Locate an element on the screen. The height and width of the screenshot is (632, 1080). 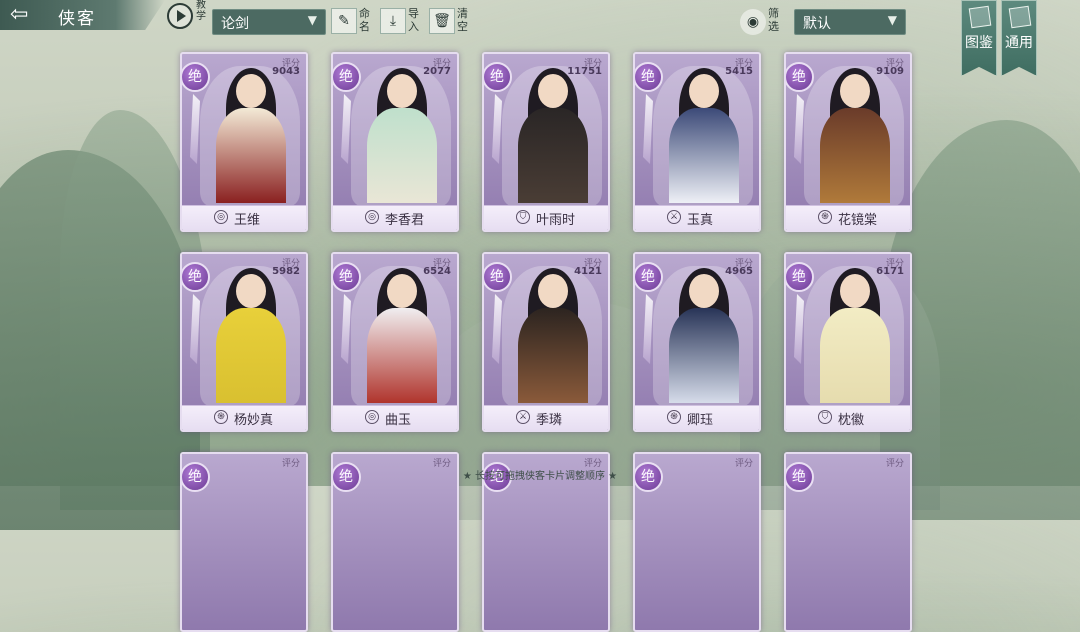
hero-card: 绝评分 9109 ֍ 花镜棠 is located at coordinates (848, 142).